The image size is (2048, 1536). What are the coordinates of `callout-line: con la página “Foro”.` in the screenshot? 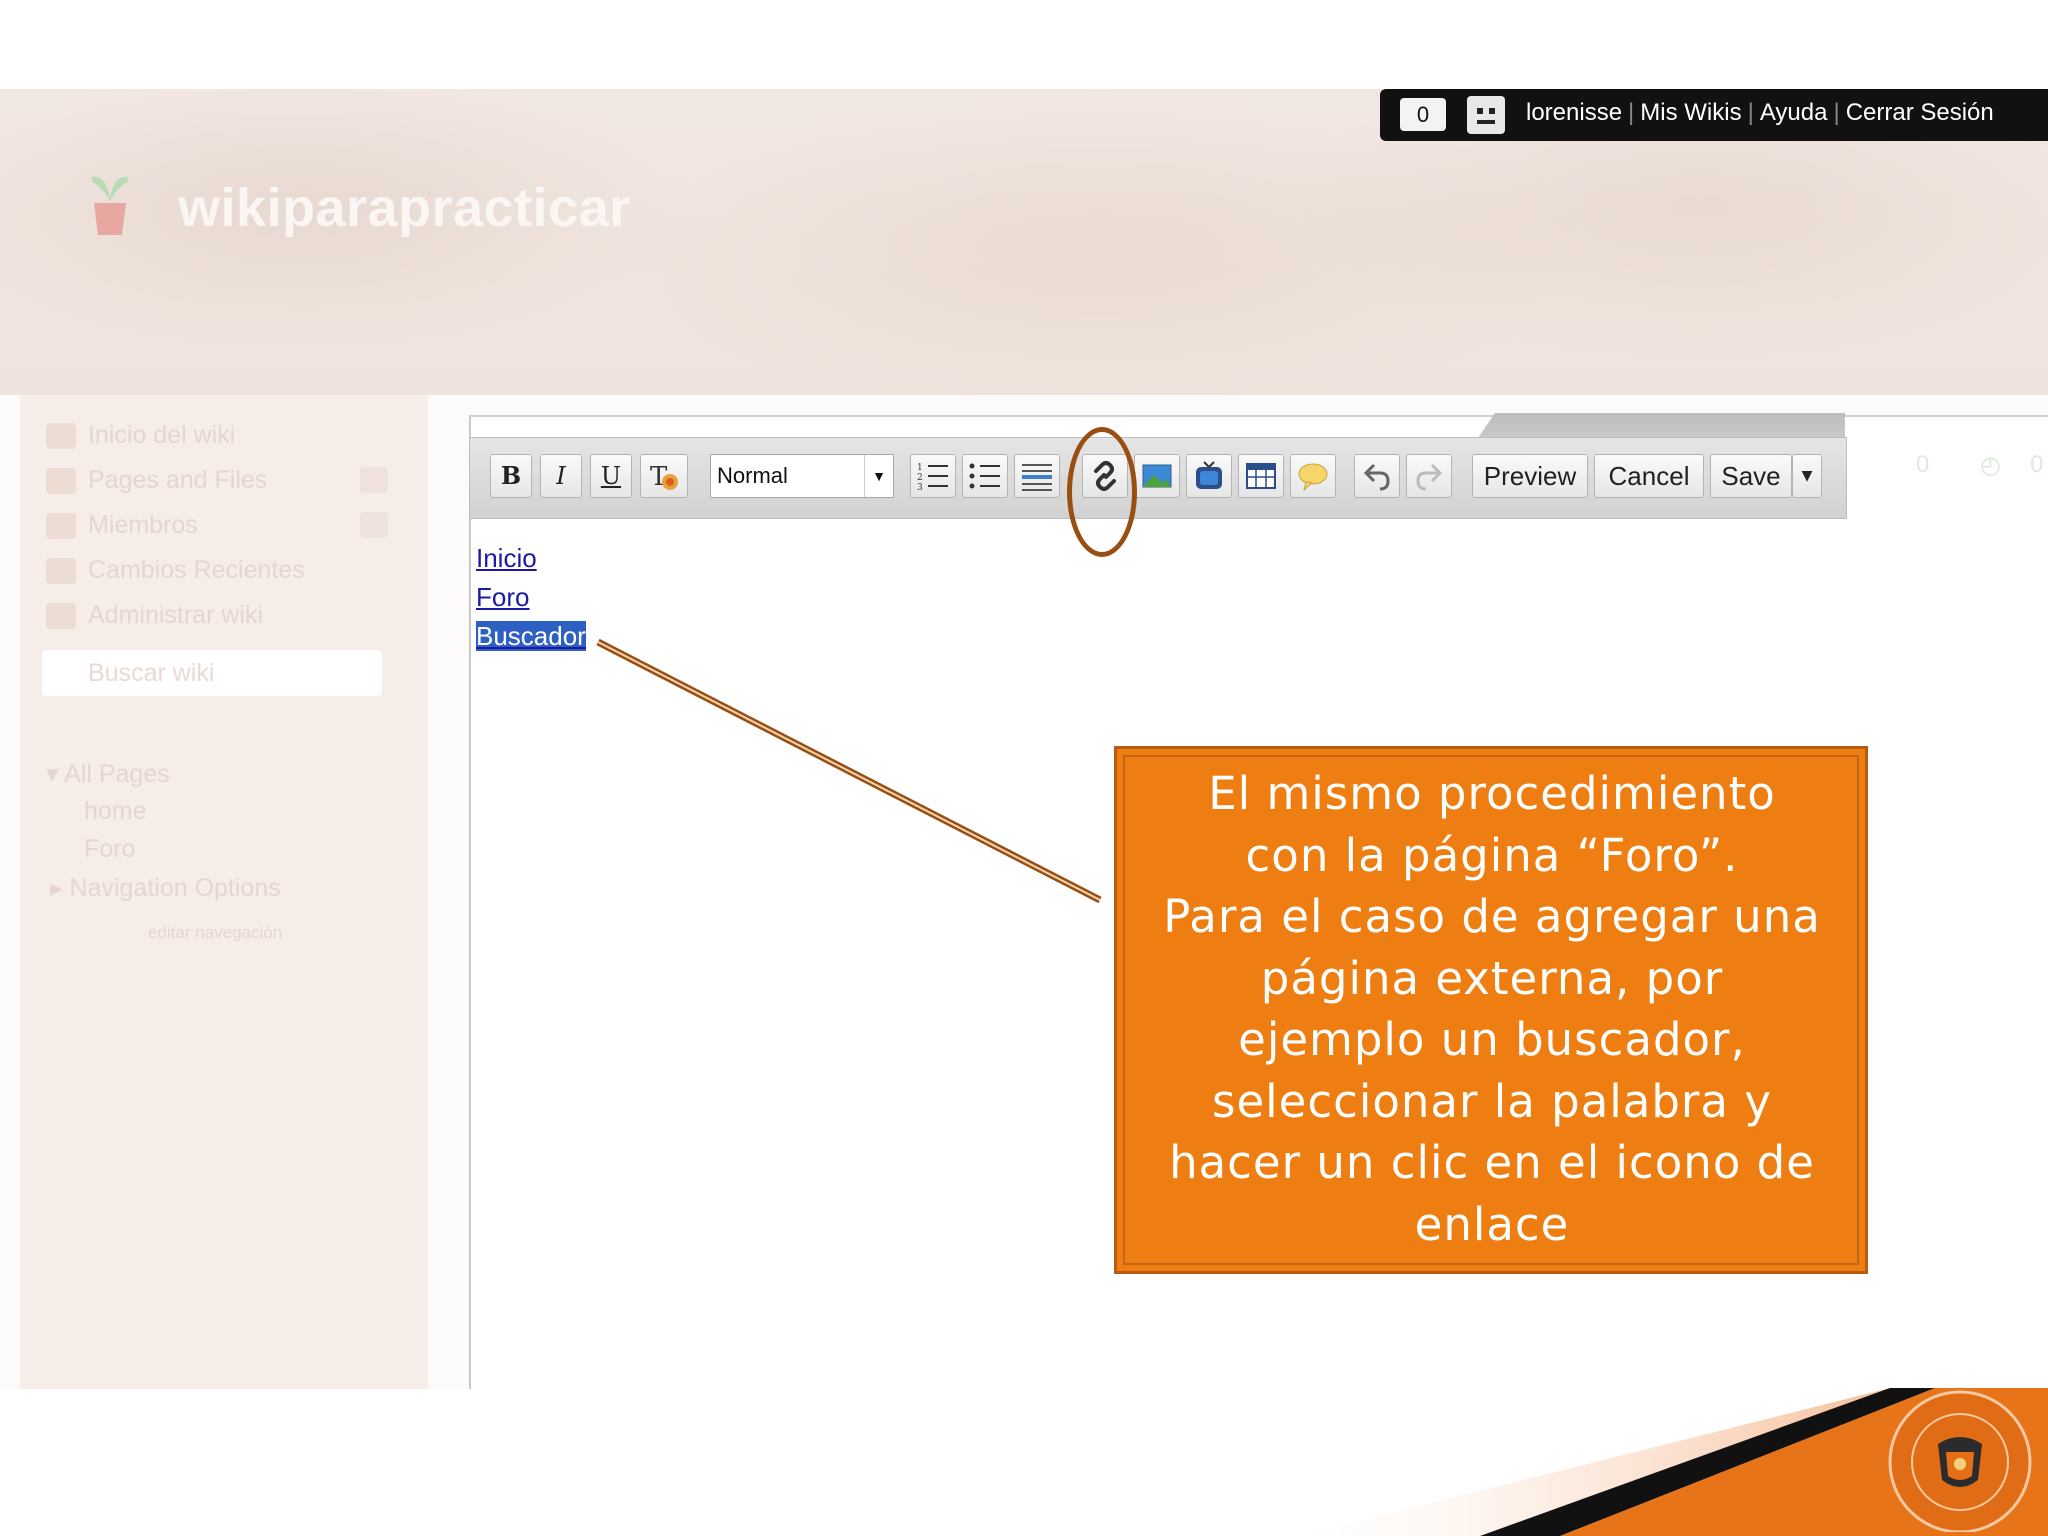 It's located at (1492, 855).